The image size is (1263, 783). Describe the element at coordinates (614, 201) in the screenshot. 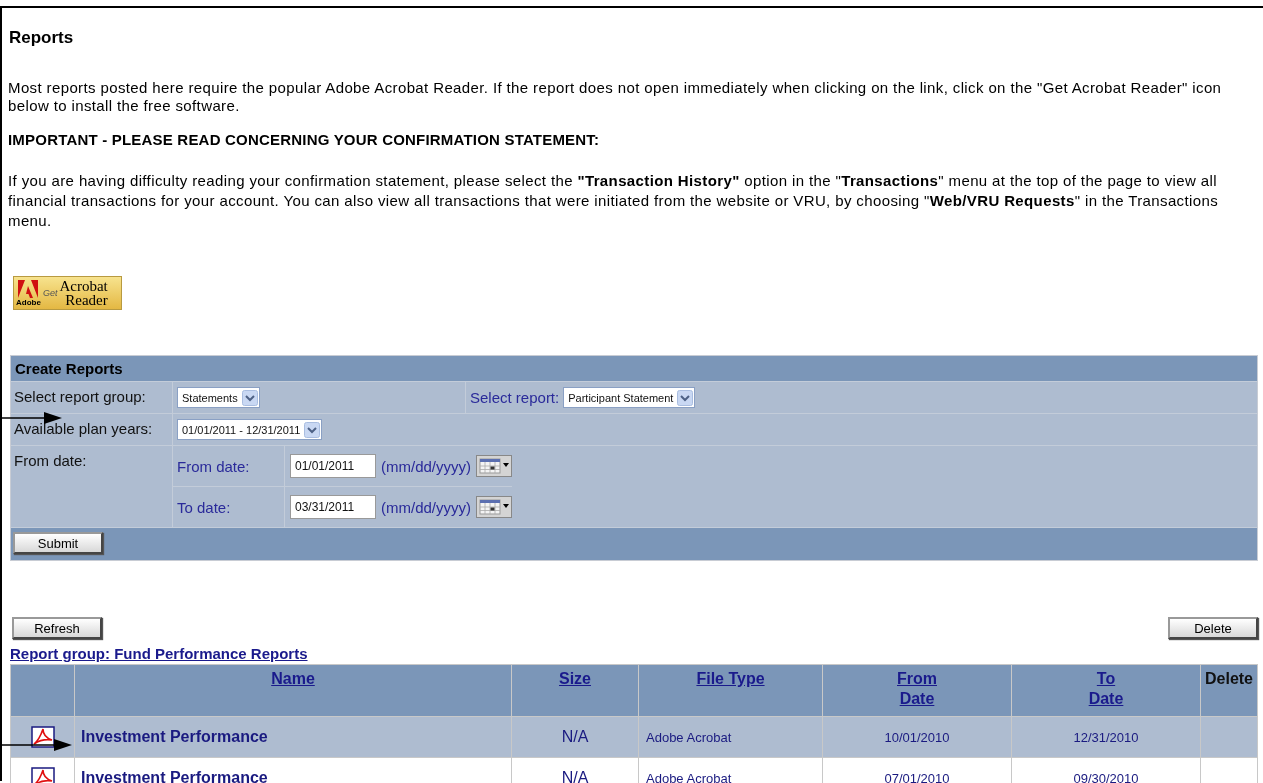

I see `notice-paragraph: If you are having difficulty reading your confirmation statement, please select the "Transaction History" option in the "Transactions" menu at the top of the page to view all financial transactions for your account. You can also view all transactions that were initiated from the website or VRU, by choosing "Web/VRU Requests" in the Transactions menu.` at that location.